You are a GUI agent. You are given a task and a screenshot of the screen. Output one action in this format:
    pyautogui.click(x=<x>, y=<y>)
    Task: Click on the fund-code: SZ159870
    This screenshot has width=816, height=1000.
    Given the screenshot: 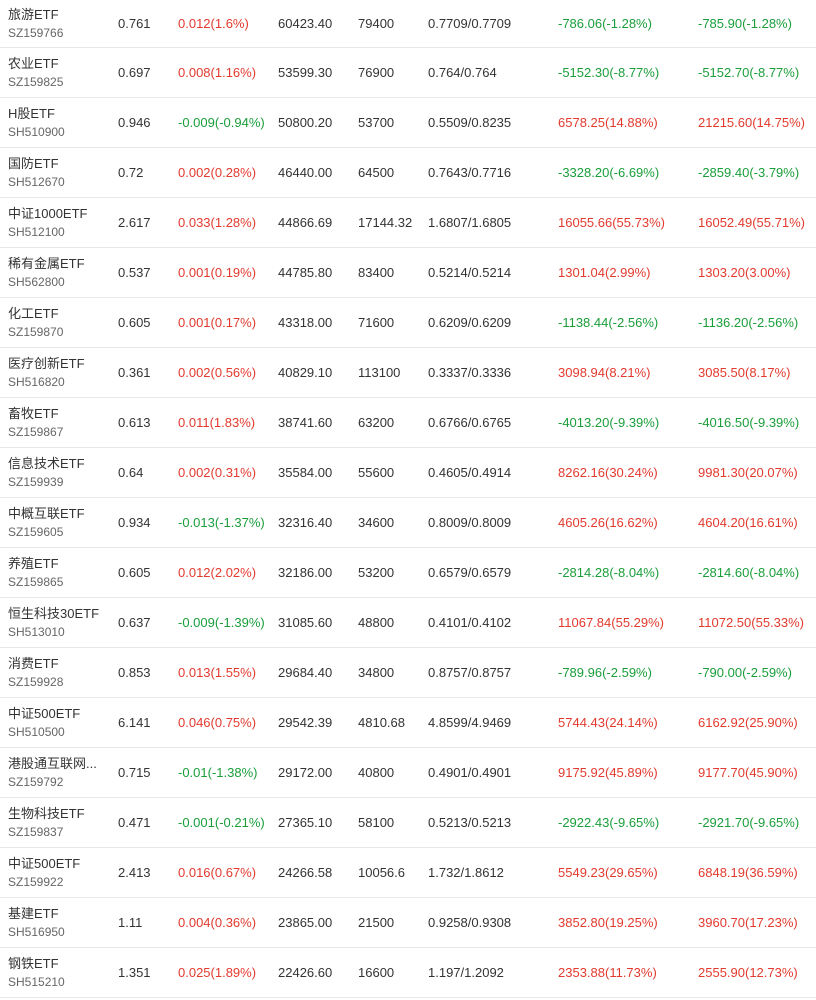 What is the action you would take?
    pyautogui.click(x=36, y=331)
    